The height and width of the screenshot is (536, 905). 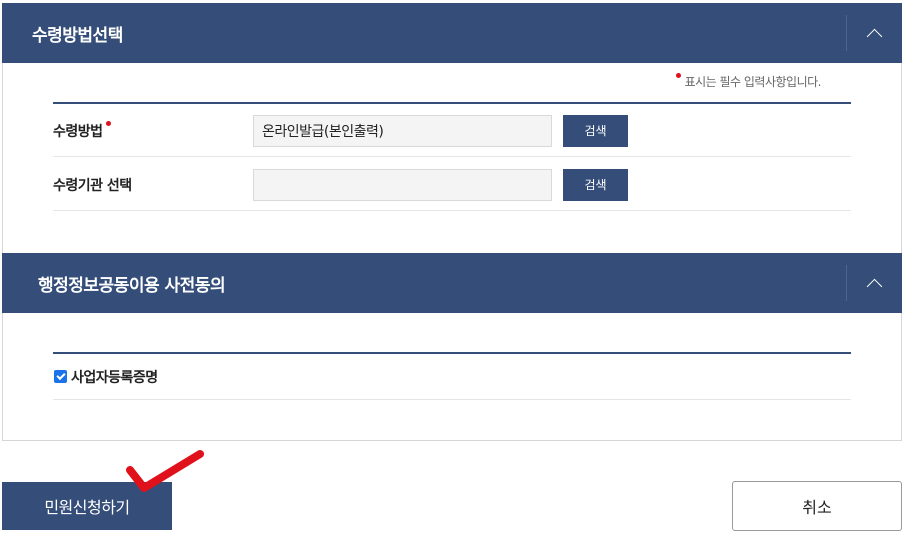 What do you see at coordinates (165, 471) in the screenshot?
I see `annotation-checkmark-icon` at bounding box center [165, 471].